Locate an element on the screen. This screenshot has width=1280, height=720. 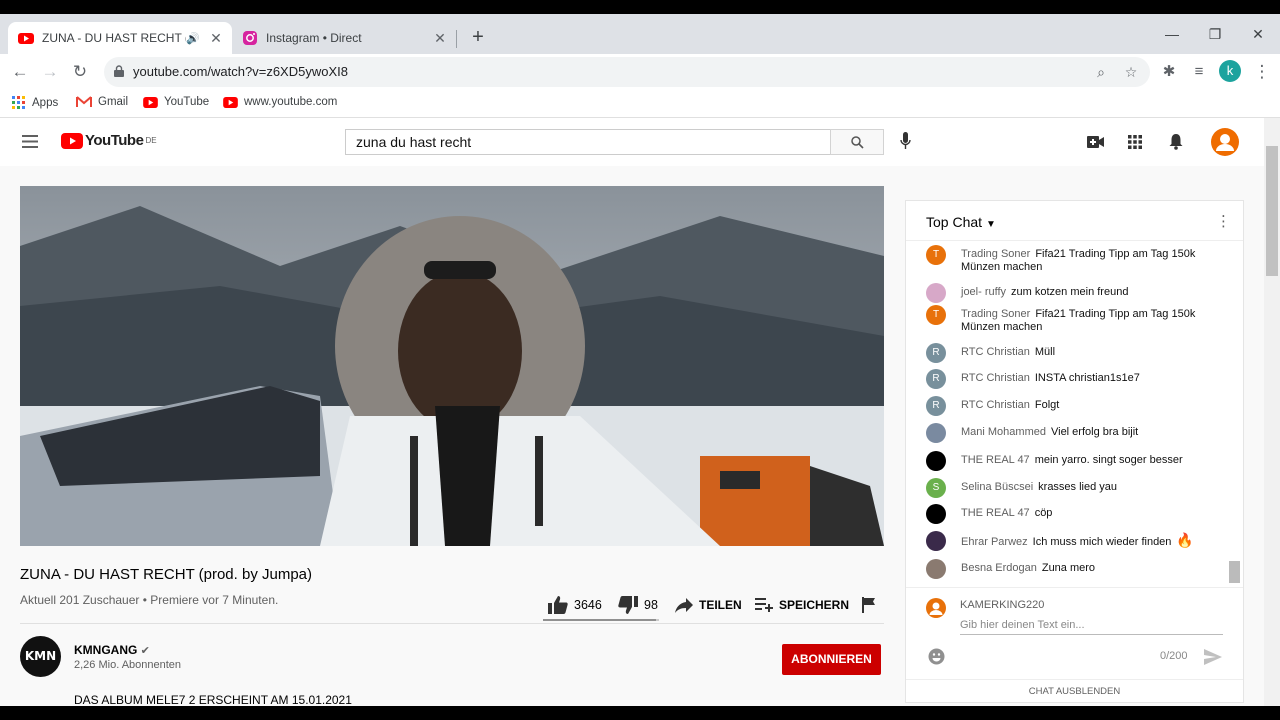
hamburger-menu-icon is located at coordinates (30, 141).